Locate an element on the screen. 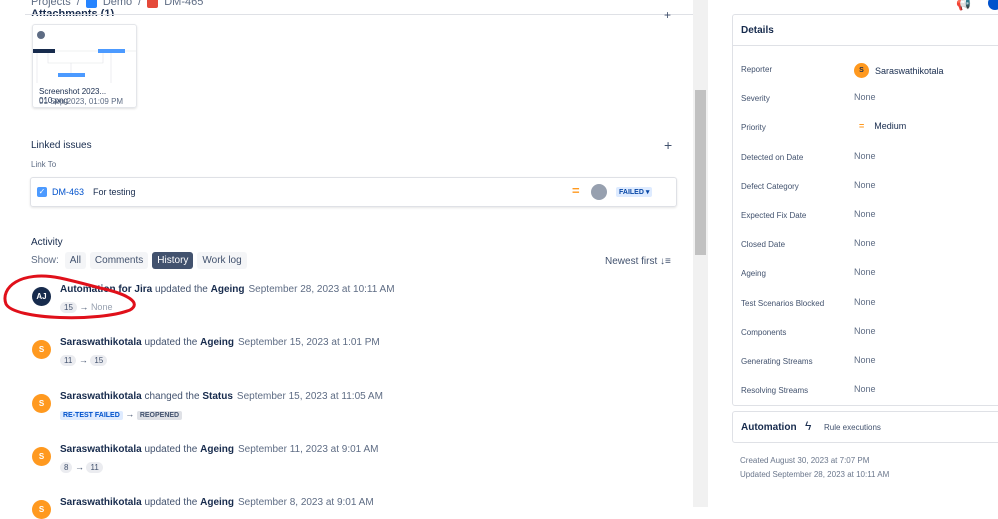  automation-panel: Automation ϟ Rule executions is located at coordinates (865, 427).